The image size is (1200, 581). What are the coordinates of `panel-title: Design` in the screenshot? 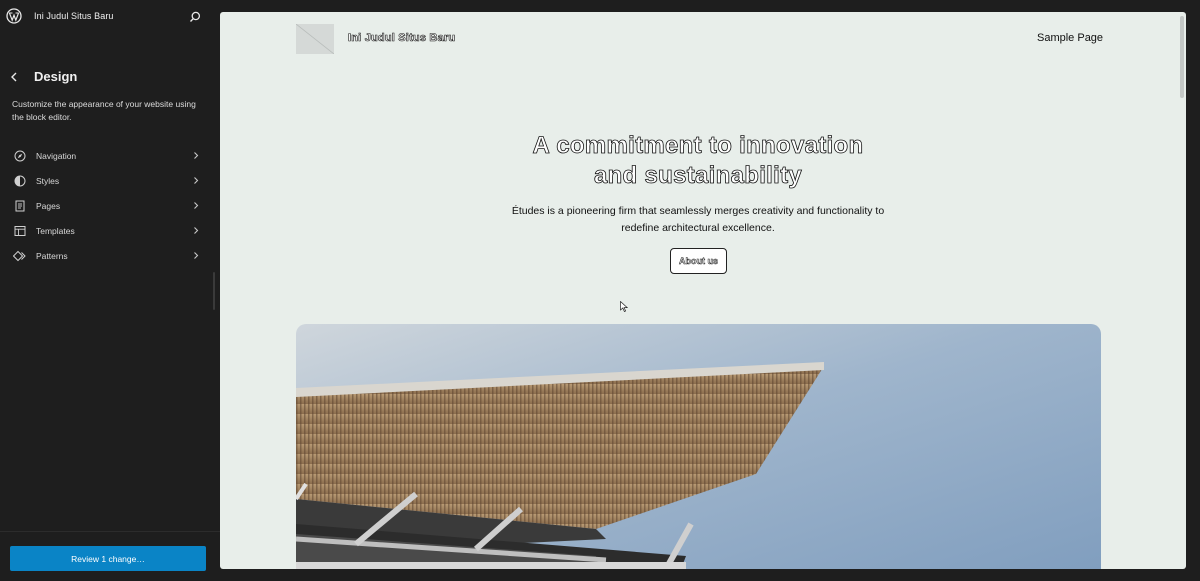 It's located at (56, 76).